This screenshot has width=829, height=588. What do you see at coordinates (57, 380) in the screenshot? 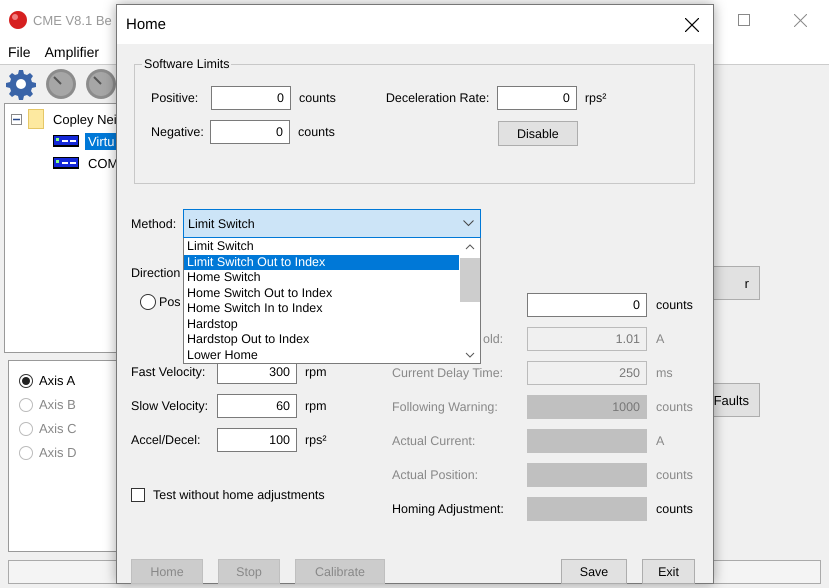
I see `radio-label: Axis A` at bounding box center [57, 380].